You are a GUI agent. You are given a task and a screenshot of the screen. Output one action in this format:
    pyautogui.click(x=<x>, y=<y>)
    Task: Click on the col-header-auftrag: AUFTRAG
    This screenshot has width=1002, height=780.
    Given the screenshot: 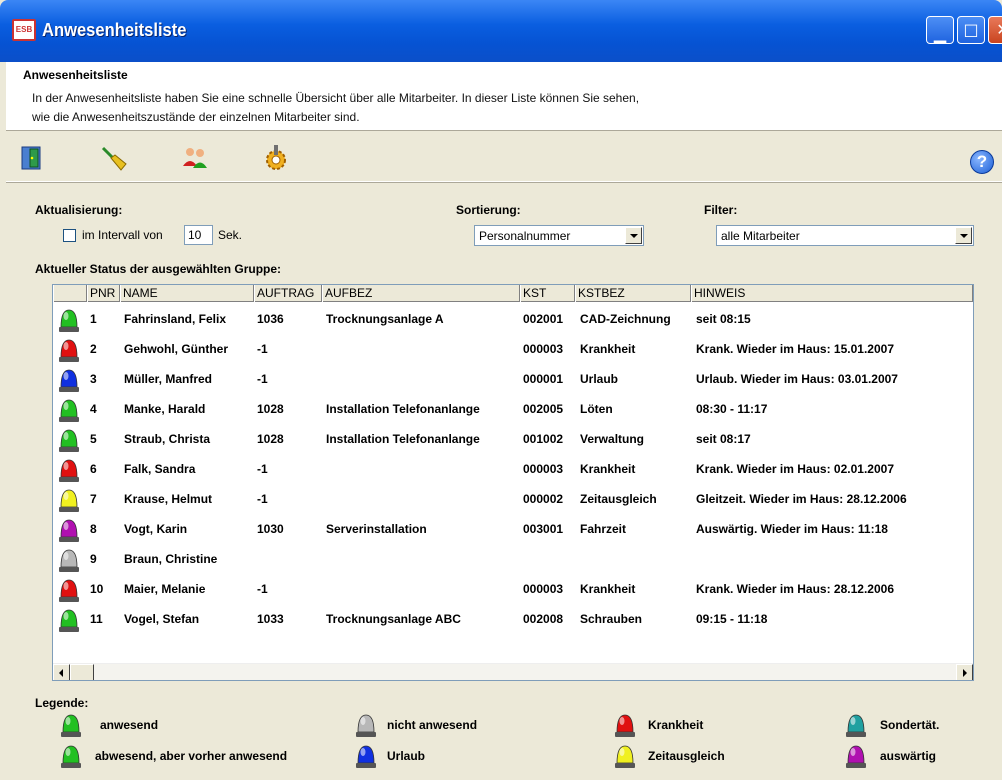 What is the action you would take?
    pyautogui.click(x=288, y=293)
    